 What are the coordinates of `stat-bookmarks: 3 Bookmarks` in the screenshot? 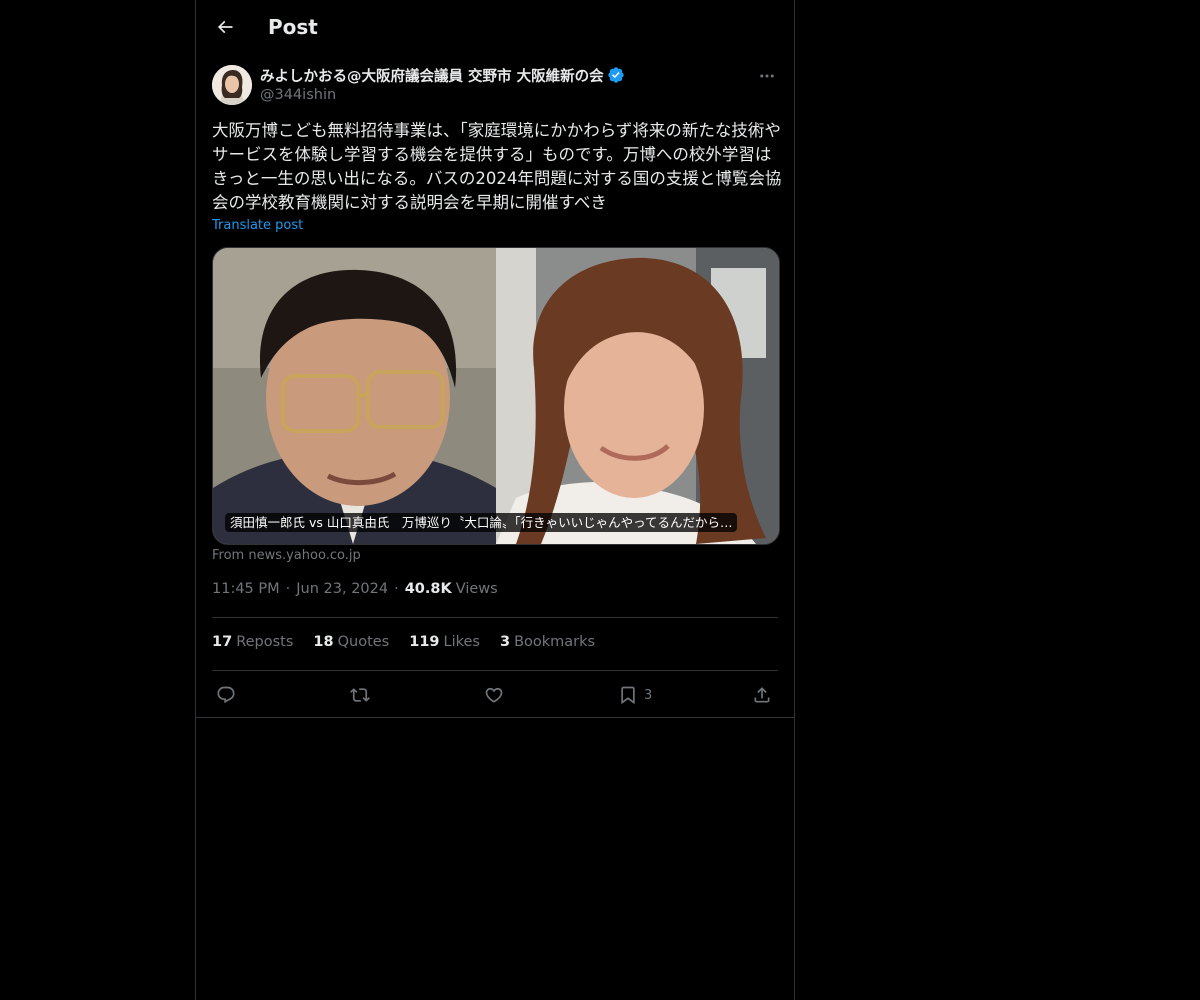 It's located at (547, 642).